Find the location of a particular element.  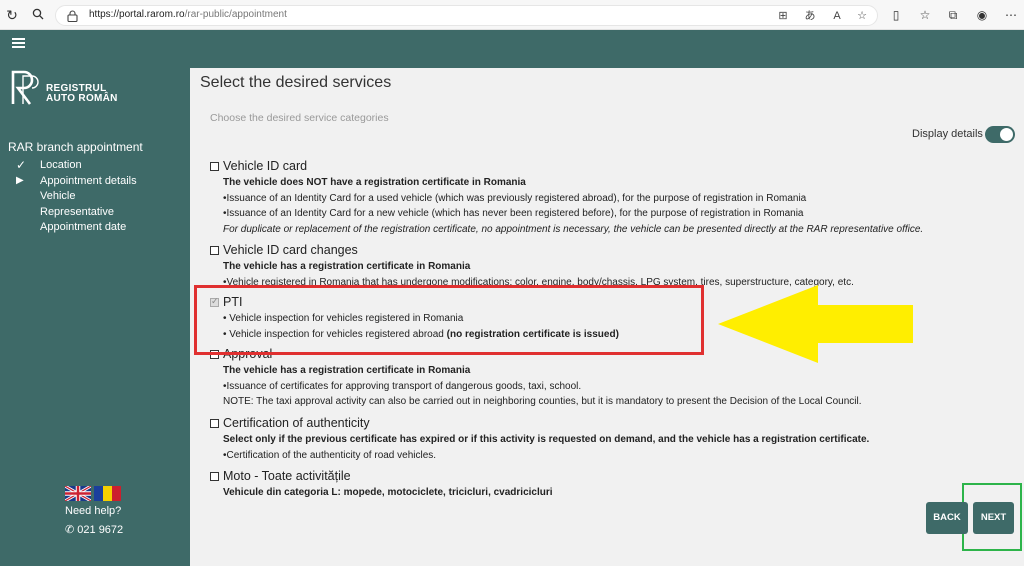

romania-flag-icon is located at coordinates (107, 493).